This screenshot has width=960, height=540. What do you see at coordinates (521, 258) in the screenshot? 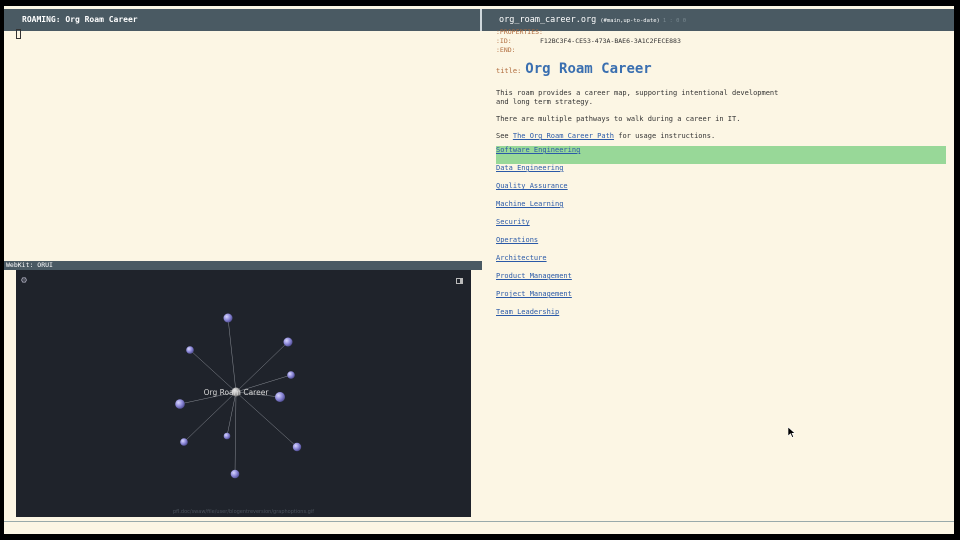
I see `link-label: Architecture` at bounding box center [521, 258].